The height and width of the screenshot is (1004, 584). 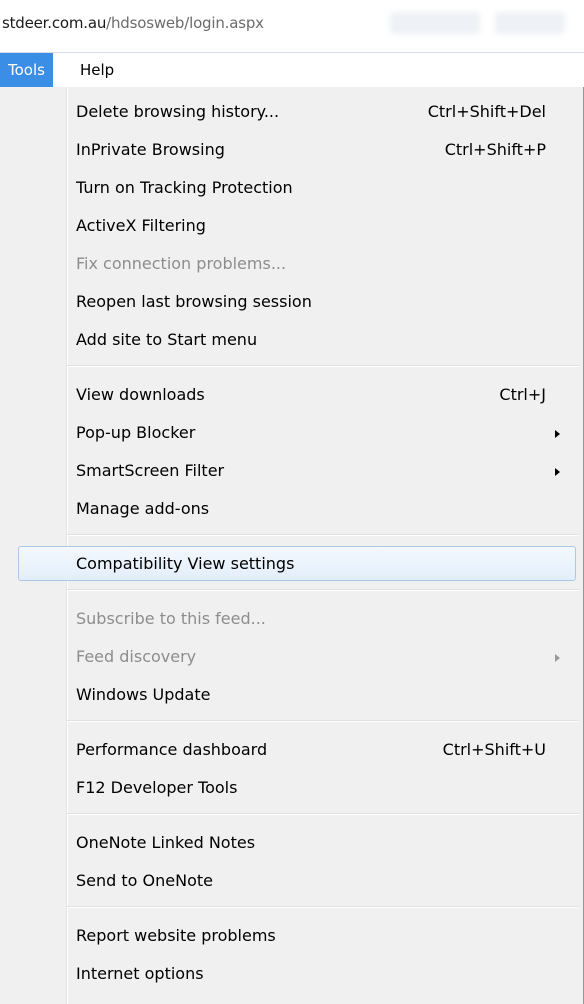 I want to click on menu-item-label: Add site to Start menu, so click(x=167, y=339).